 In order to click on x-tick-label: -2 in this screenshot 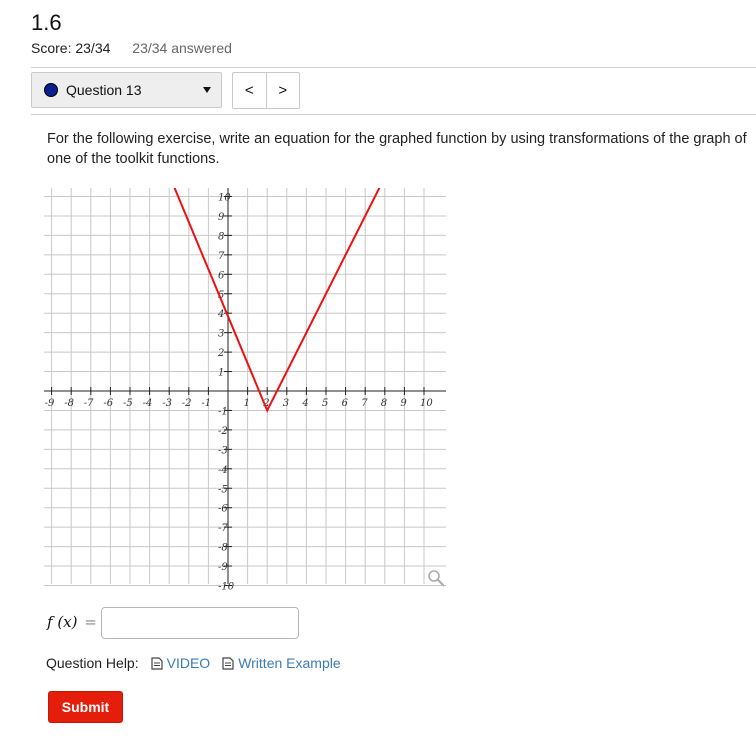, I will do `click(187, 403)`.